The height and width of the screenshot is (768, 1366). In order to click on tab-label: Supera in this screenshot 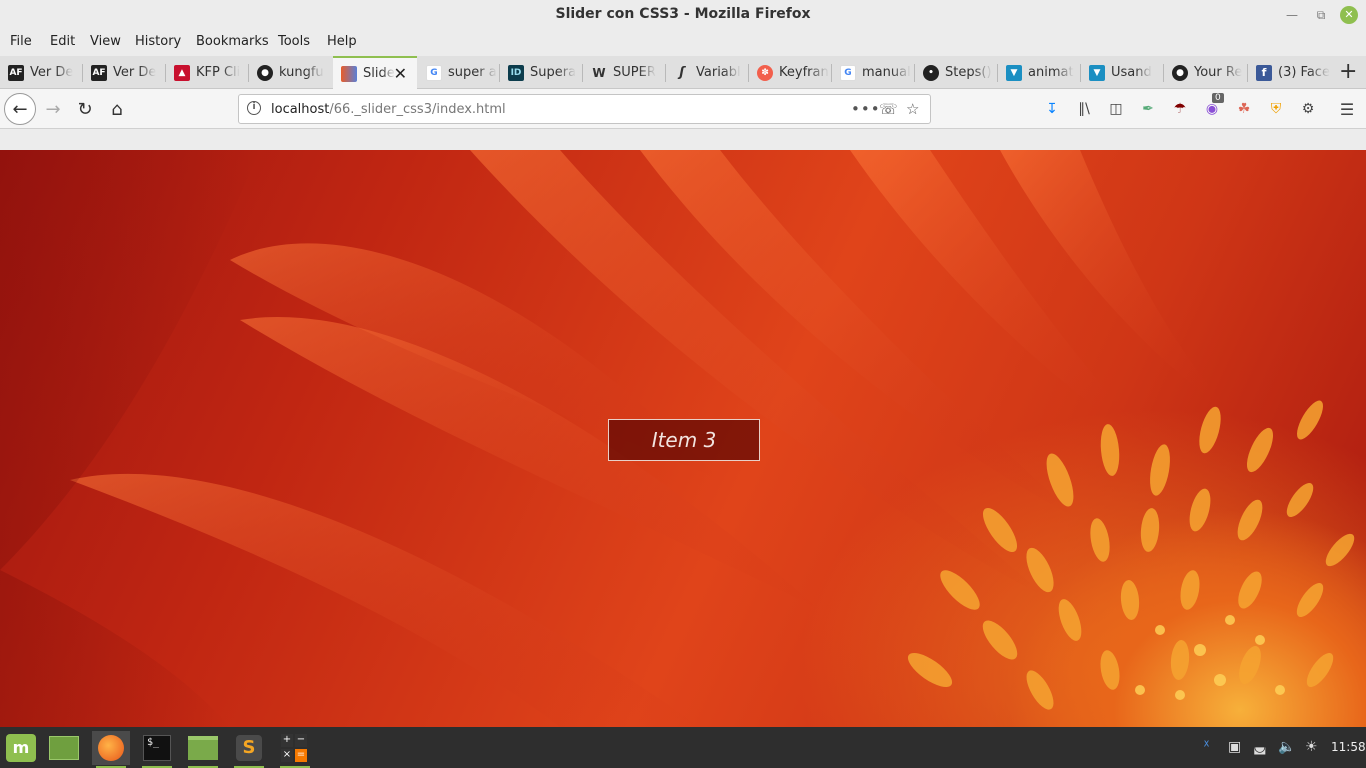, I will do `click(553, 72)`.